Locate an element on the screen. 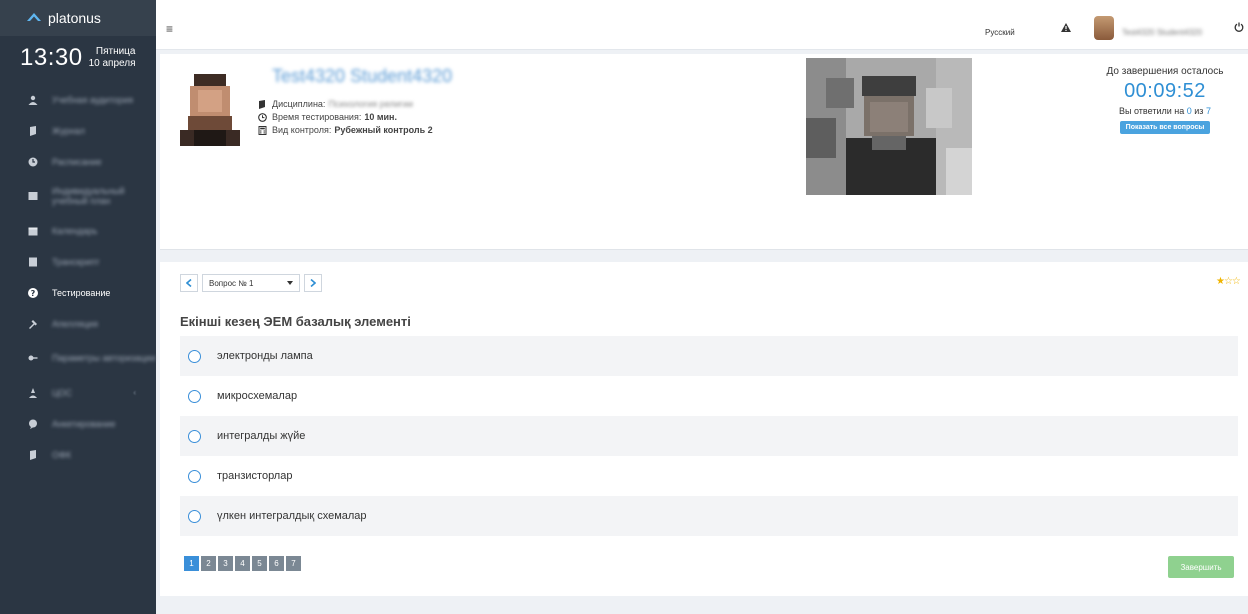 This screenshot has height=614, width=1248. answer-text: электронды лампа is located at coordinates (265, 356).